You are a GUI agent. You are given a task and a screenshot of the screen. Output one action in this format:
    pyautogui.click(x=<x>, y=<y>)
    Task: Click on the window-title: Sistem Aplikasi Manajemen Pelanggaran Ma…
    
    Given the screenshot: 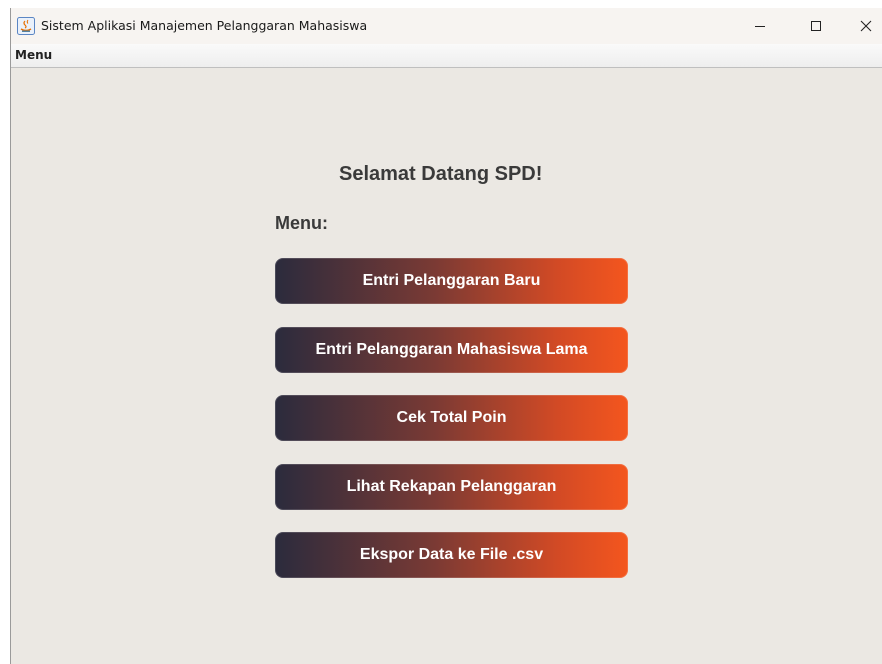 What is the action you would take?
    pyautogui.click(x=204, y=25)
    